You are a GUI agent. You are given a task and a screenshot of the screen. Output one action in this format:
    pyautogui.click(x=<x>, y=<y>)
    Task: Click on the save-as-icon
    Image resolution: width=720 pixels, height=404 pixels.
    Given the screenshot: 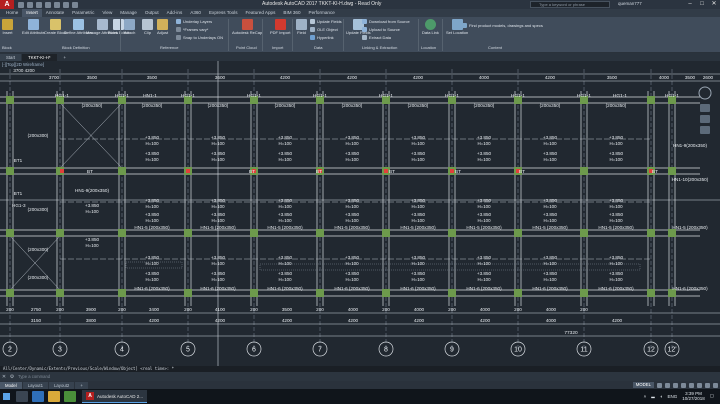 What is the action you would take?
    pyautogui.click(x=48, y=4)
    